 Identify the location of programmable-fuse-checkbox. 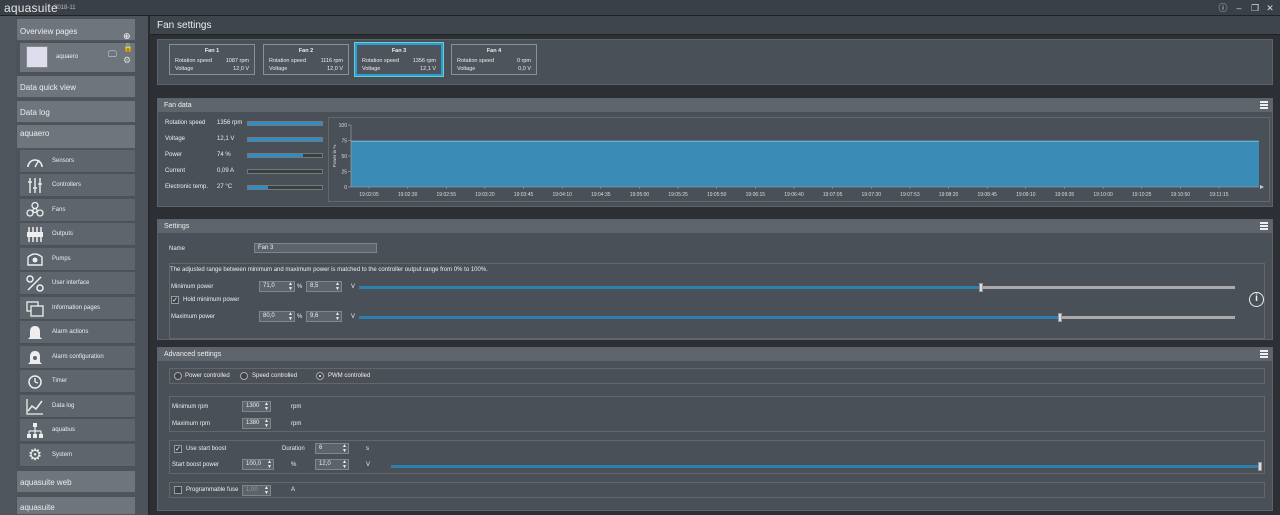
(178, 490).